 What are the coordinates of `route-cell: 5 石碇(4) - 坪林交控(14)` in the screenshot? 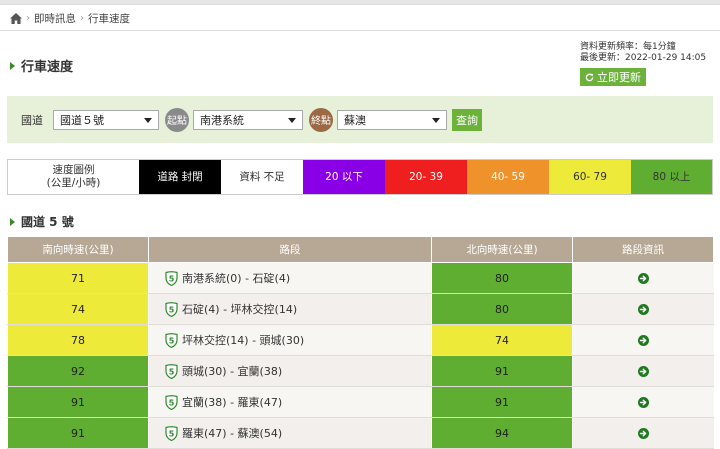 It's located at (290, 309).